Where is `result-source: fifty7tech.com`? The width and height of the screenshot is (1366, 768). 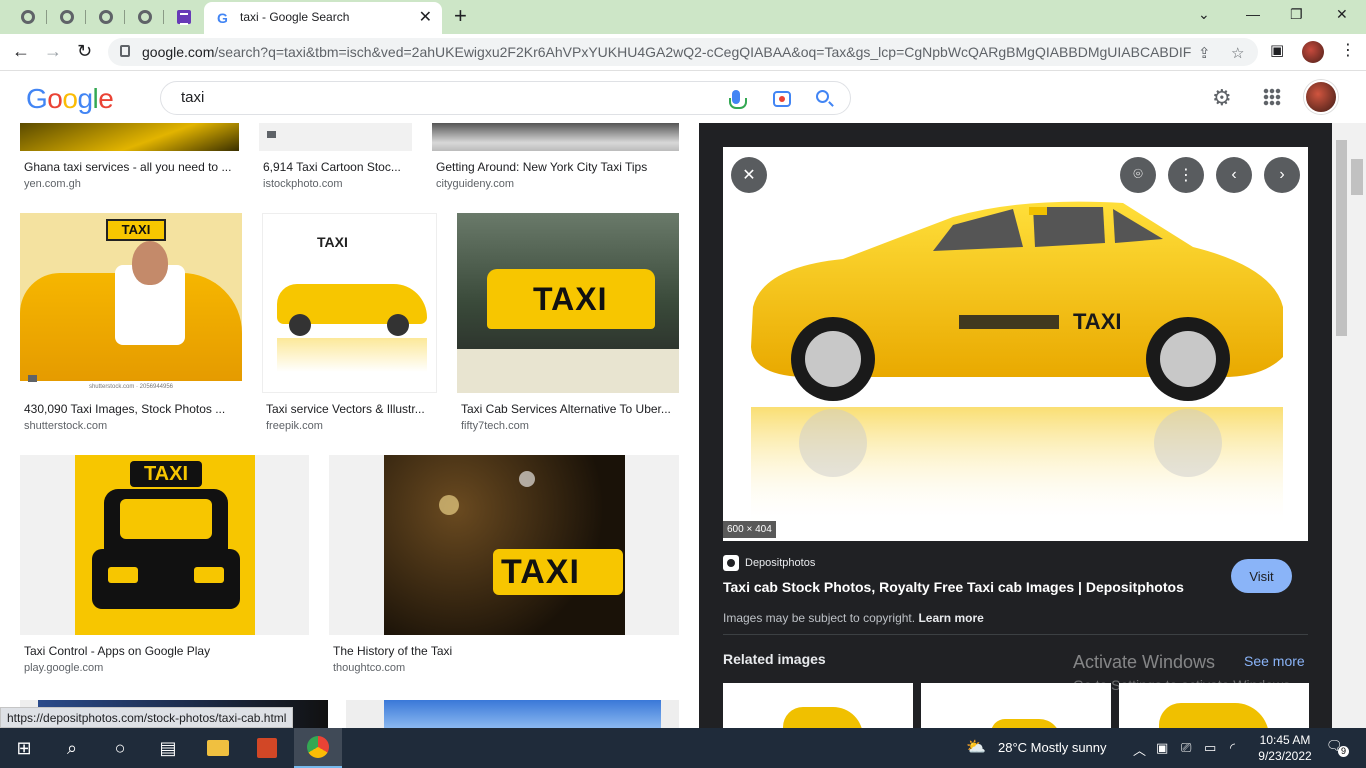
result-source: fifty7tech.com is located at coordinates (495, 426).